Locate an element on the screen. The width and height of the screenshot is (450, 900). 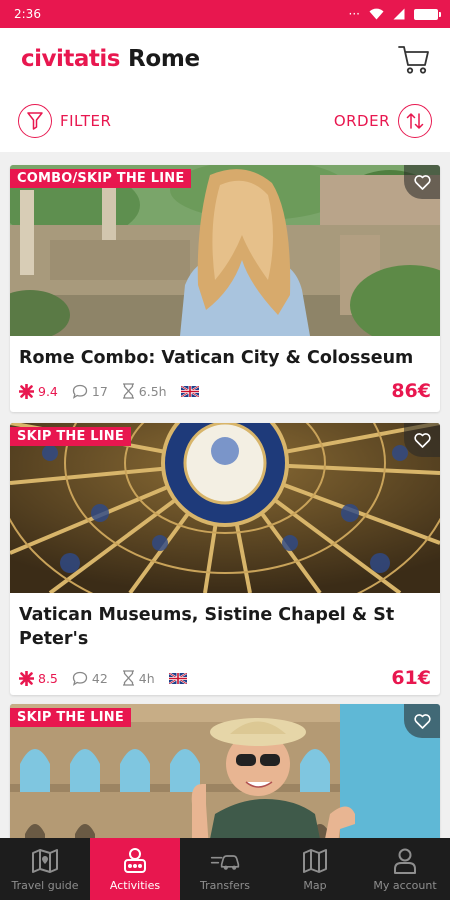
battery-icon is located at coordinates (427, 14).